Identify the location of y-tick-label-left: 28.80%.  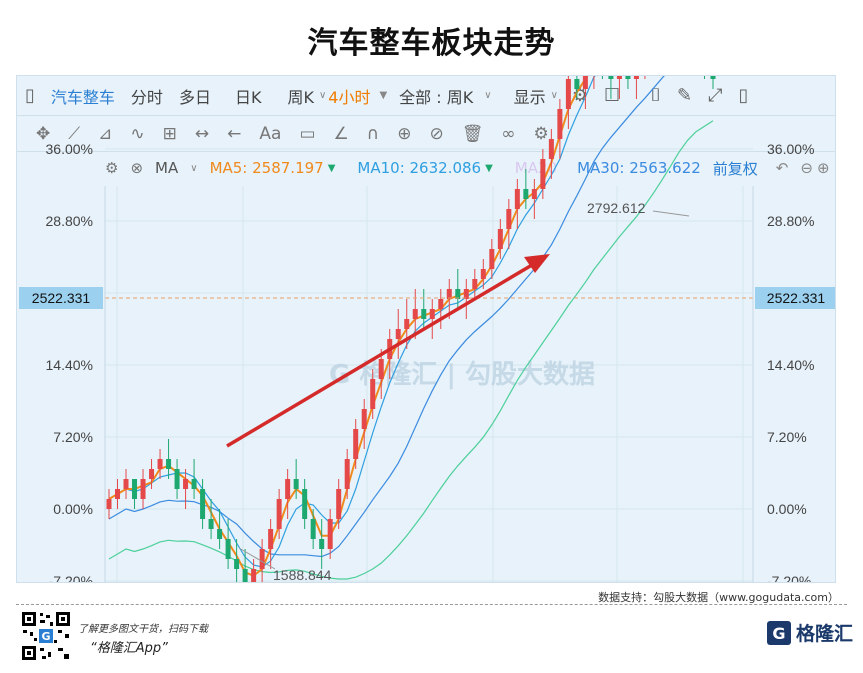
(69, 221).